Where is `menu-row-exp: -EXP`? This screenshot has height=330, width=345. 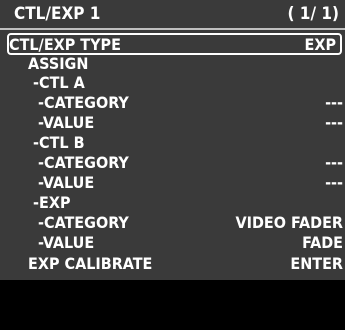 menu-row-exp: -EXP is located at coordinates (175, 202).